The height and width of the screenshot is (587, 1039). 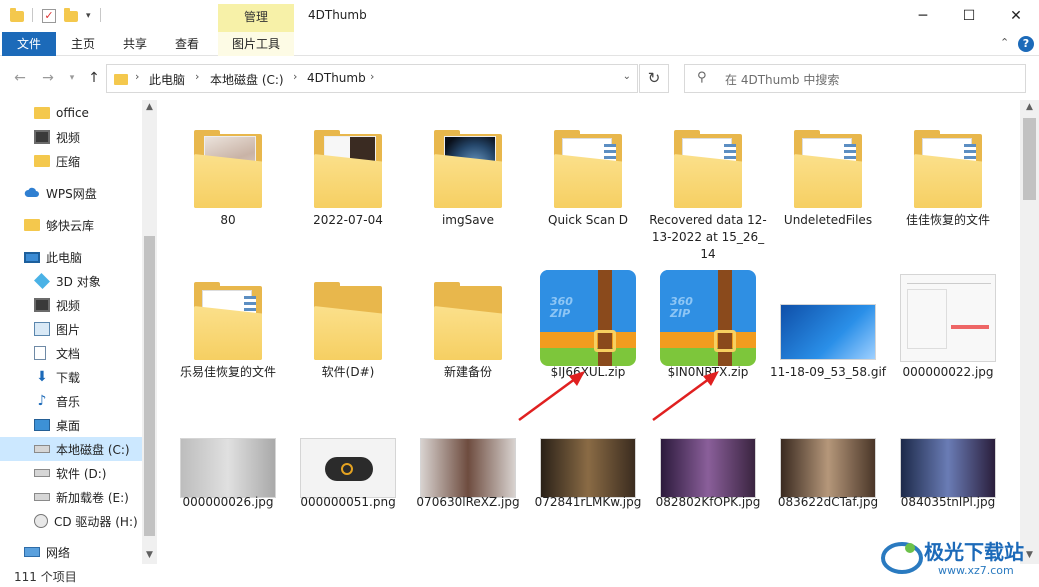 I want to click on quick-access-folder-icon, so click(x=17, y=16).